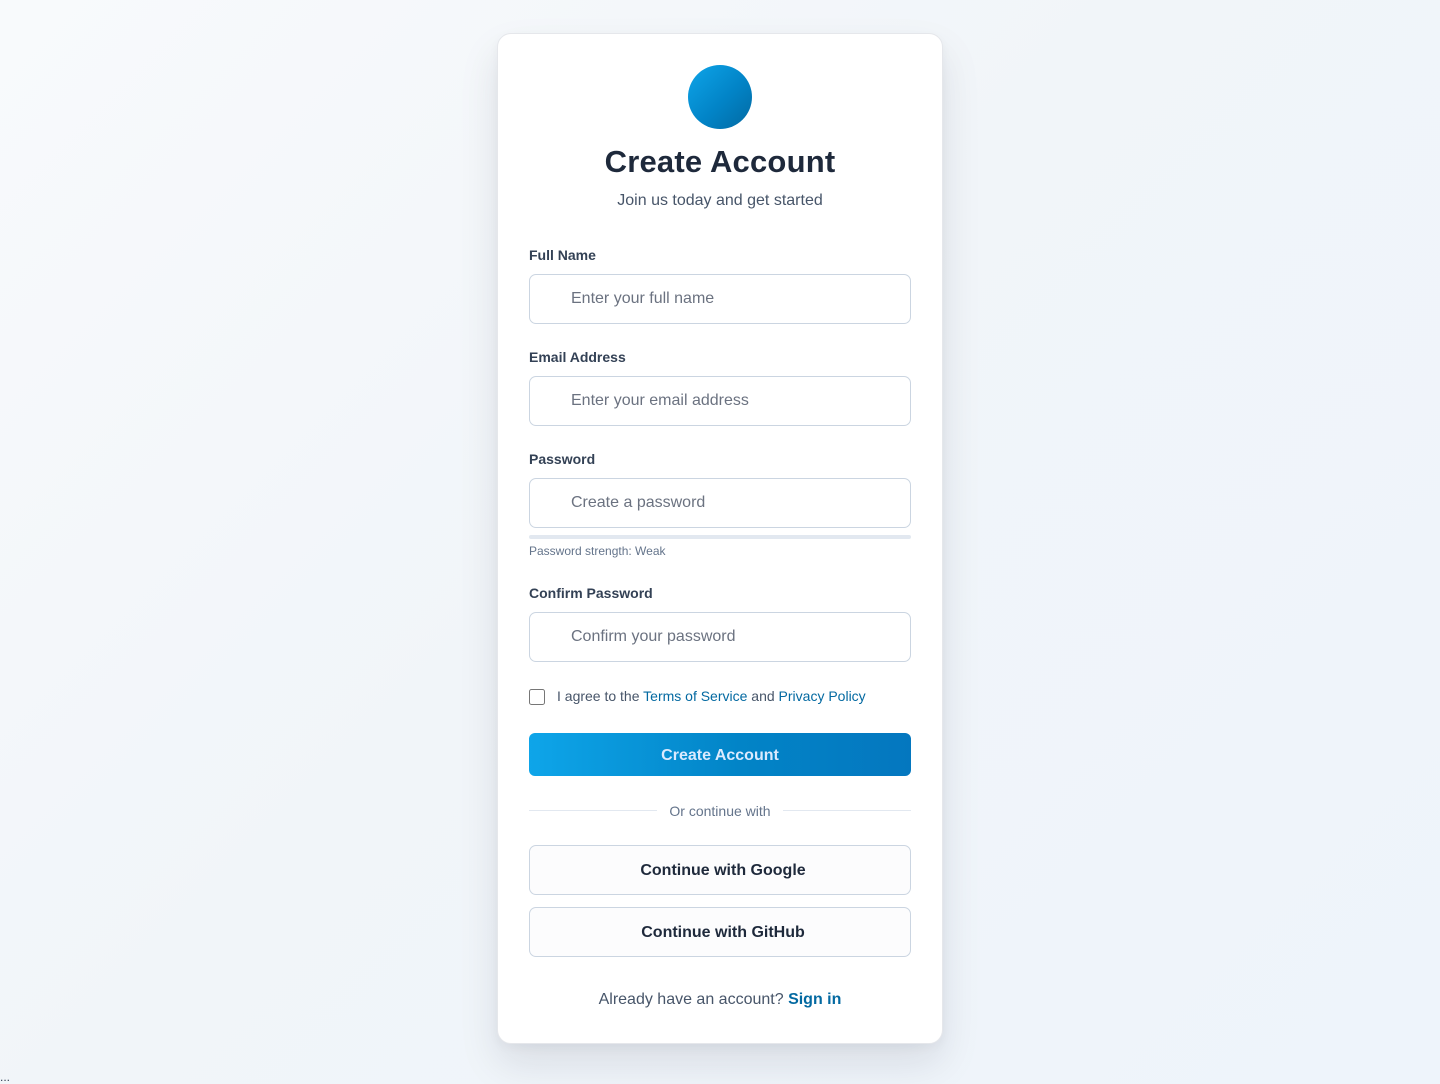  I want to click on terms-prefix: I agree to the, so click(598, 696).